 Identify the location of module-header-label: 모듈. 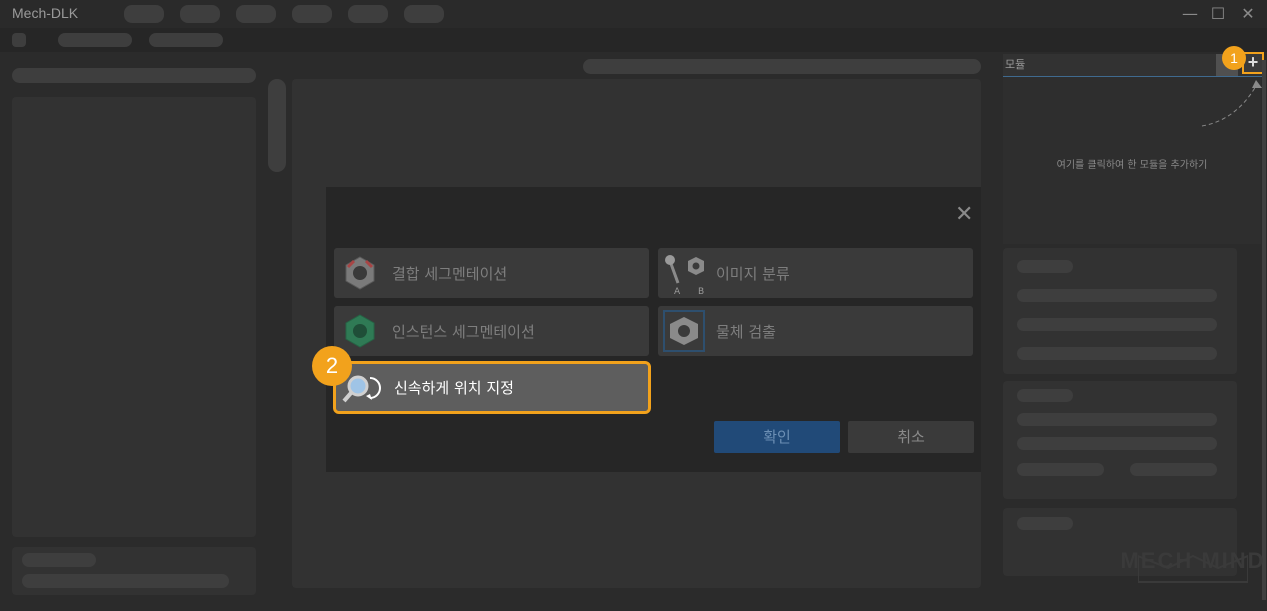
(1015, 64).